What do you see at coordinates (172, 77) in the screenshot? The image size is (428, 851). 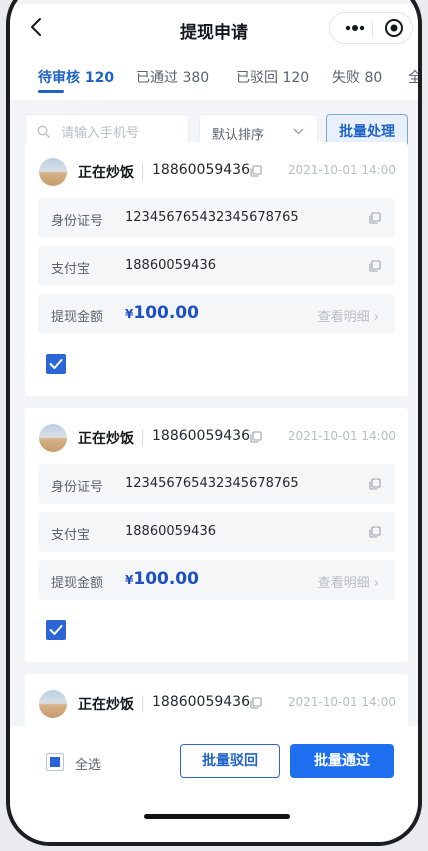 I see `tab-approved: 已通过 380` at bounding box center [172, 77].